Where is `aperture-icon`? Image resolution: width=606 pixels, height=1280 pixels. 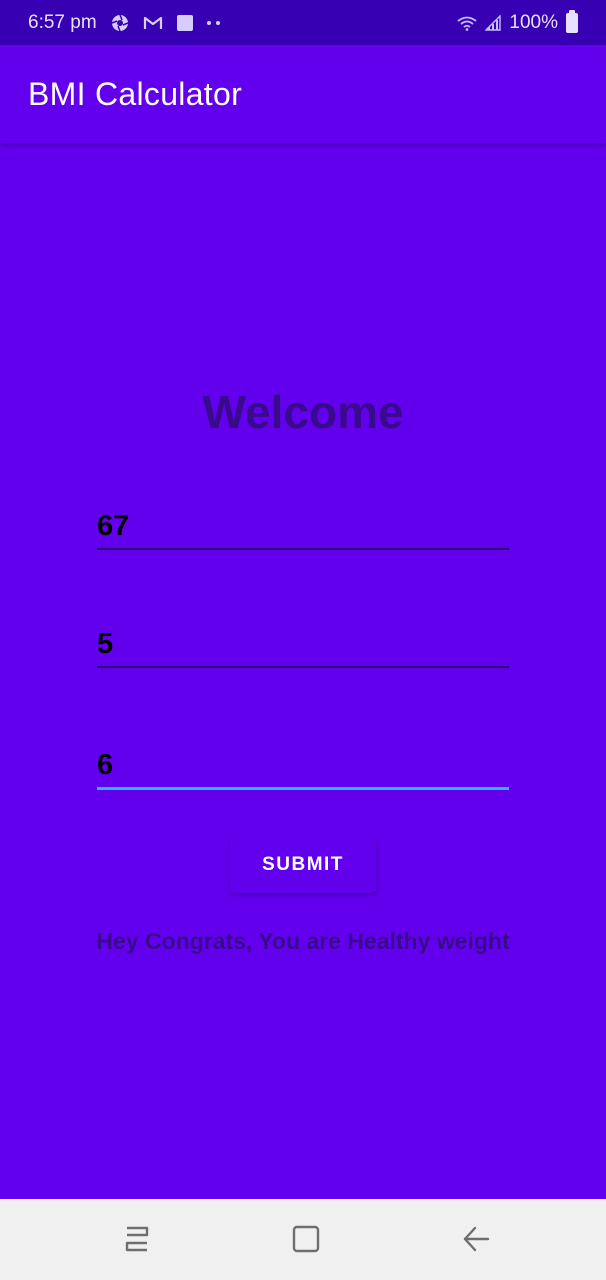
aperture-icon is located at coordinates (120, 23).